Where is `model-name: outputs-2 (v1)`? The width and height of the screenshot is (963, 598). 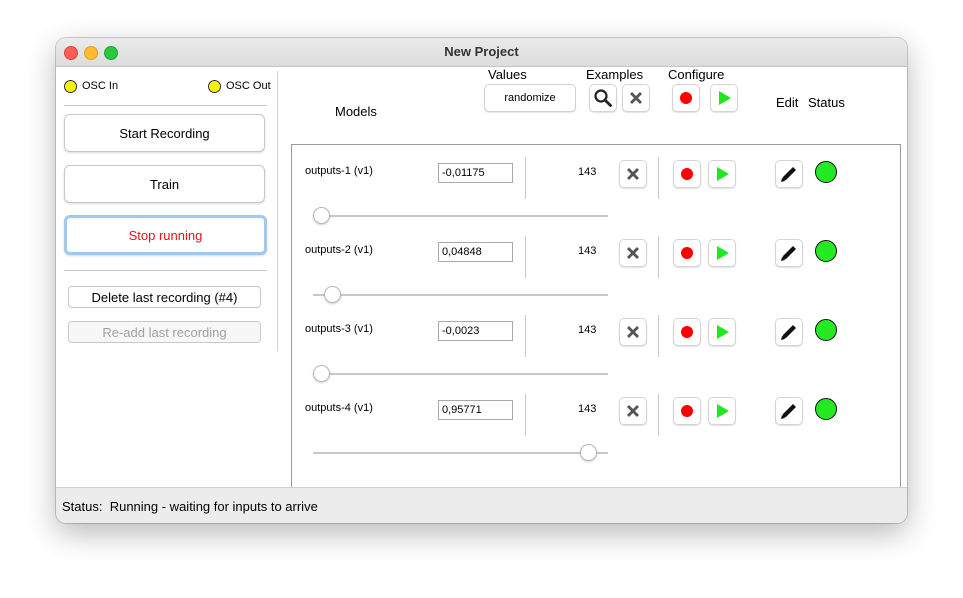 model-name: outputs-2 (v1) is located at coordinates (339, 250).